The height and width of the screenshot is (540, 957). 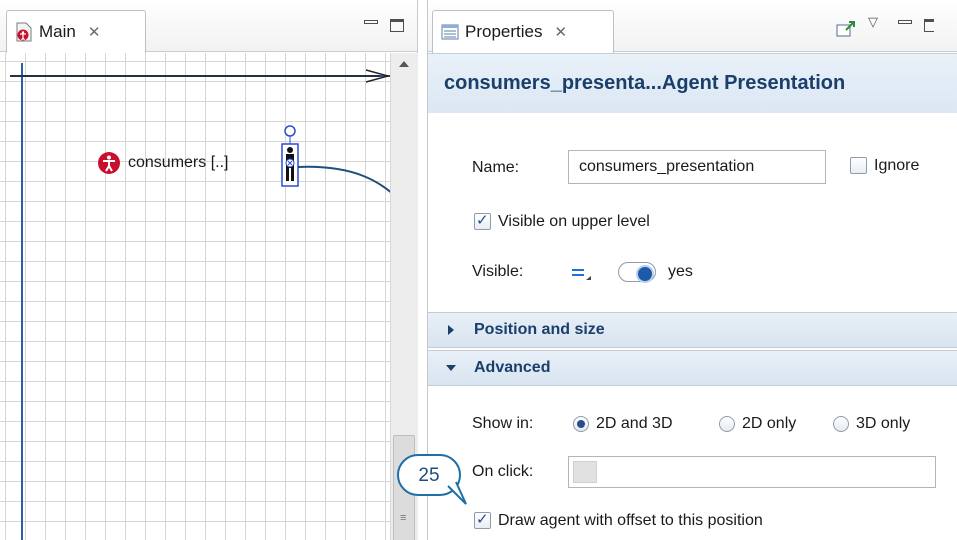 What do you see at coordinates (581, 424) in the screenshot?
I see `radio-2d-and-3d` at bounding box center [581, 424].